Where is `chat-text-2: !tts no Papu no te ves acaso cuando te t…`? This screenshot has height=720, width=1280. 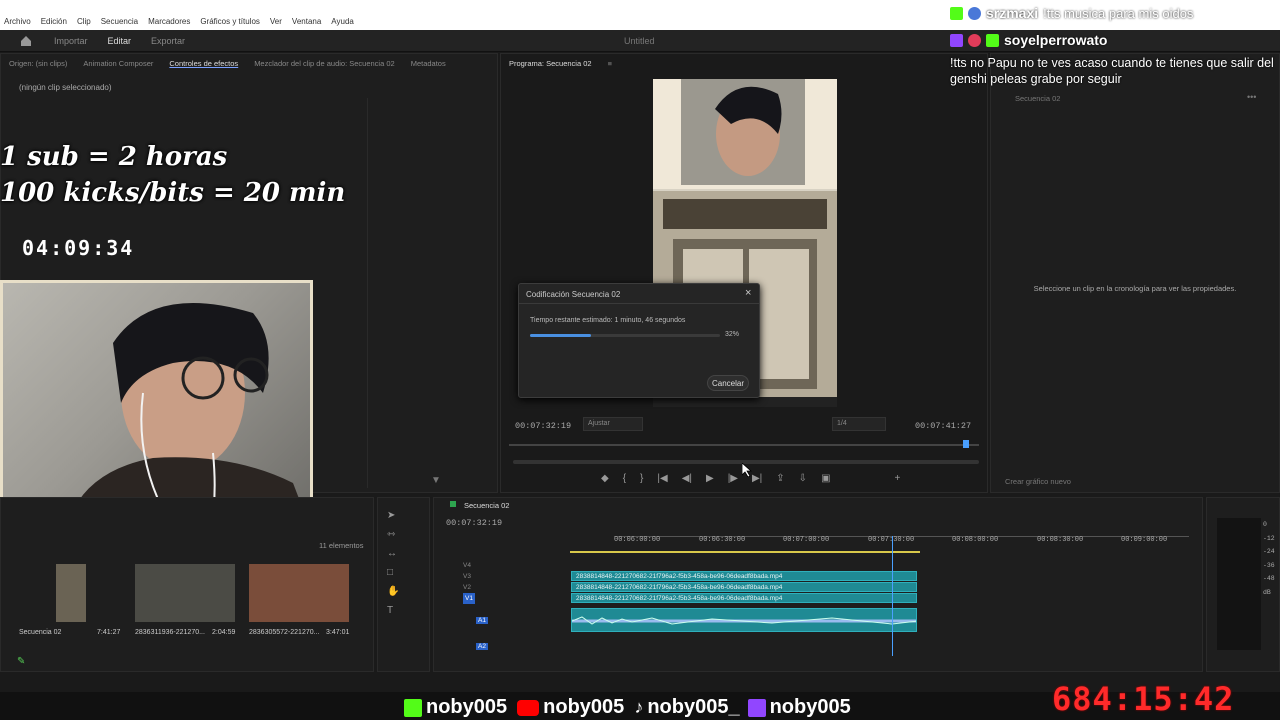
chat-text-2: !tts no Papu no te ves acaso cuando te t… is located at coordinates (1112, 71).